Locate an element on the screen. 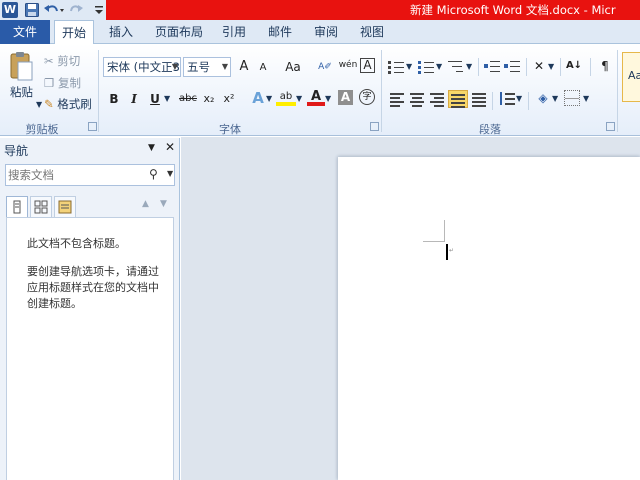  paste-icon is located at coordinates (22, 67).